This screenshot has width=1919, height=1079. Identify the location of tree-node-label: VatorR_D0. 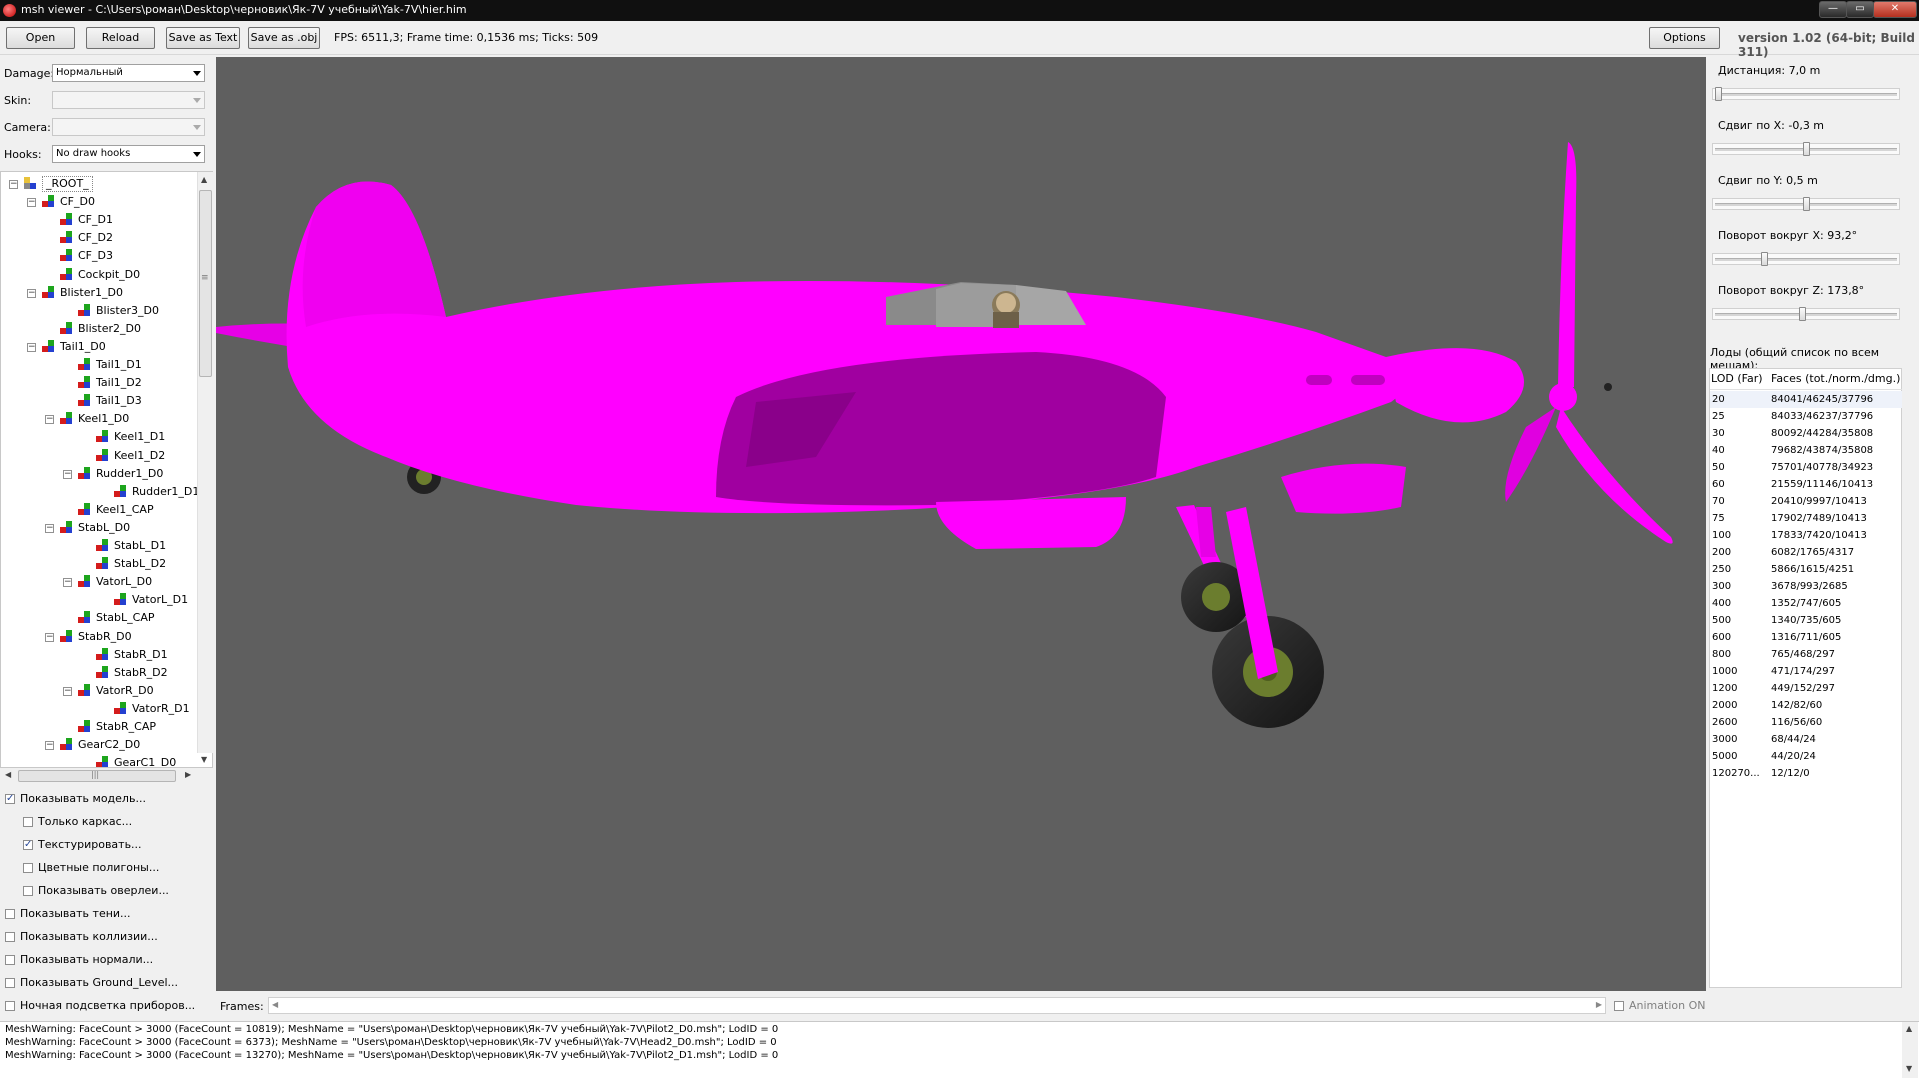
(125, 690).